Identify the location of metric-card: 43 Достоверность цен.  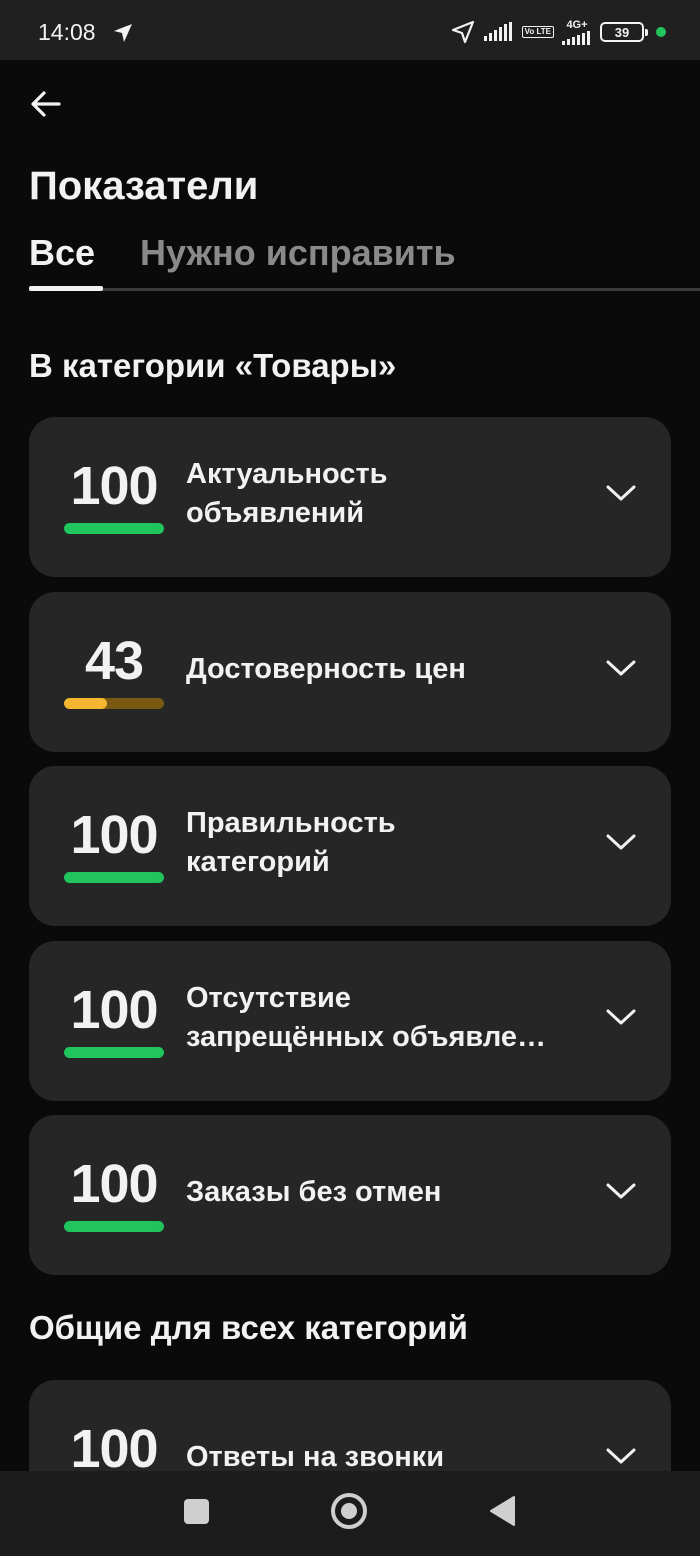
(350, 672).